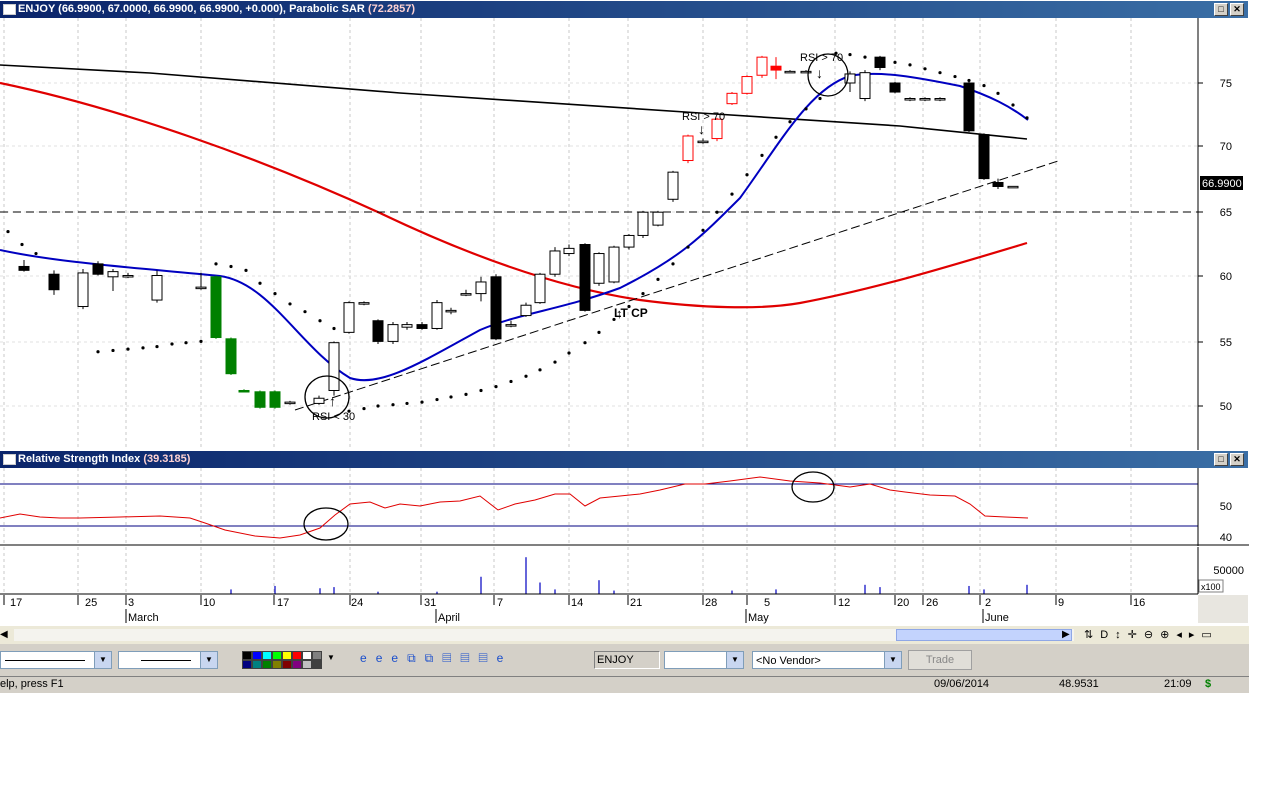 The width and height of the screenshot is (1280, 800). I want to click on color-palette, so click(283, 660).